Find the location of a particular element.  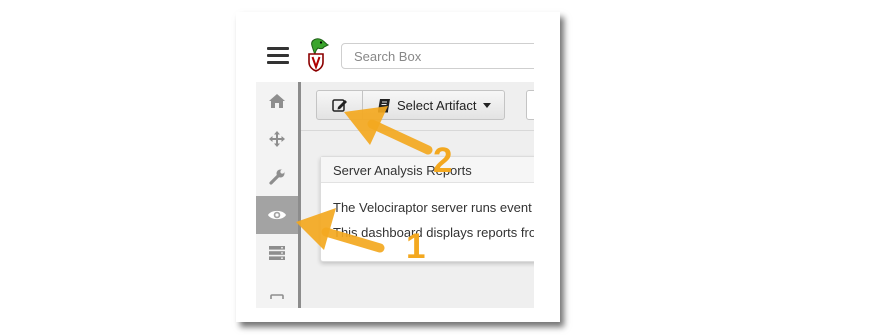

sidebar-item-hunt is located at coordinates (277, 139).